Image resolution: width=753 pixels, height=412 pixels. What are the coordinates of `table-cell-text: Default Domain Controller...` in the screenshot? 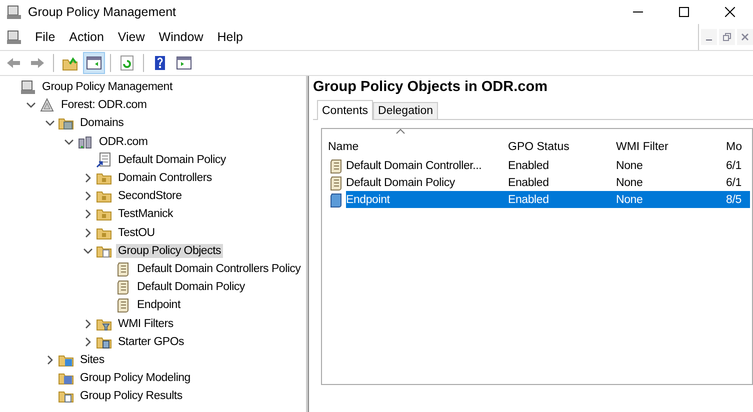 It's located at (414, 166).